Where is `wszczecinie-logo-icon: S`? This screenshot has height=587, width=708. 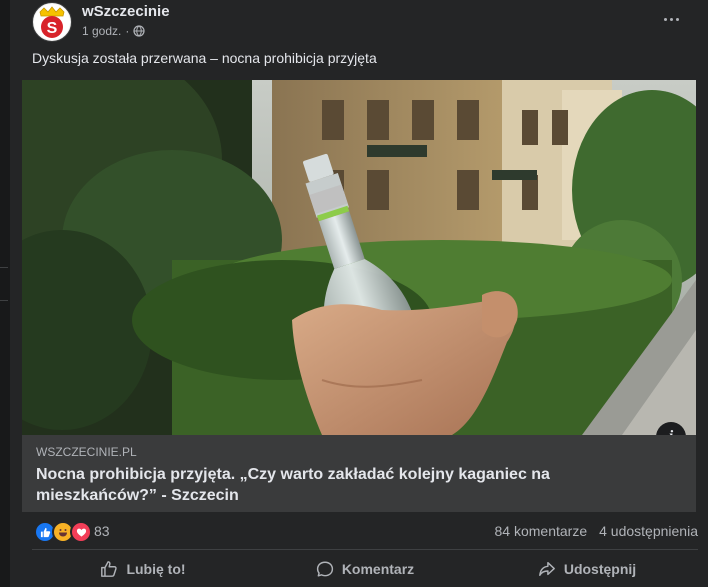 wszczecinie-logo-icon: S is located at coordinates (52, 22).